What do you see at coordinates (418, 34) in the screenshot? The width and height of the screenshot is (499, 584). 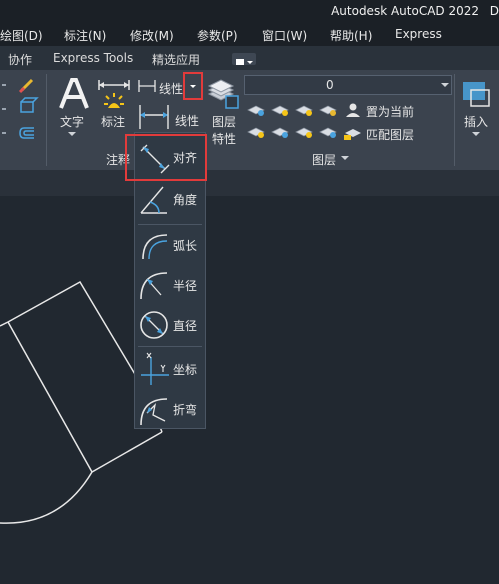 I see `menu-express: Express` at bounding box center [418, 34].